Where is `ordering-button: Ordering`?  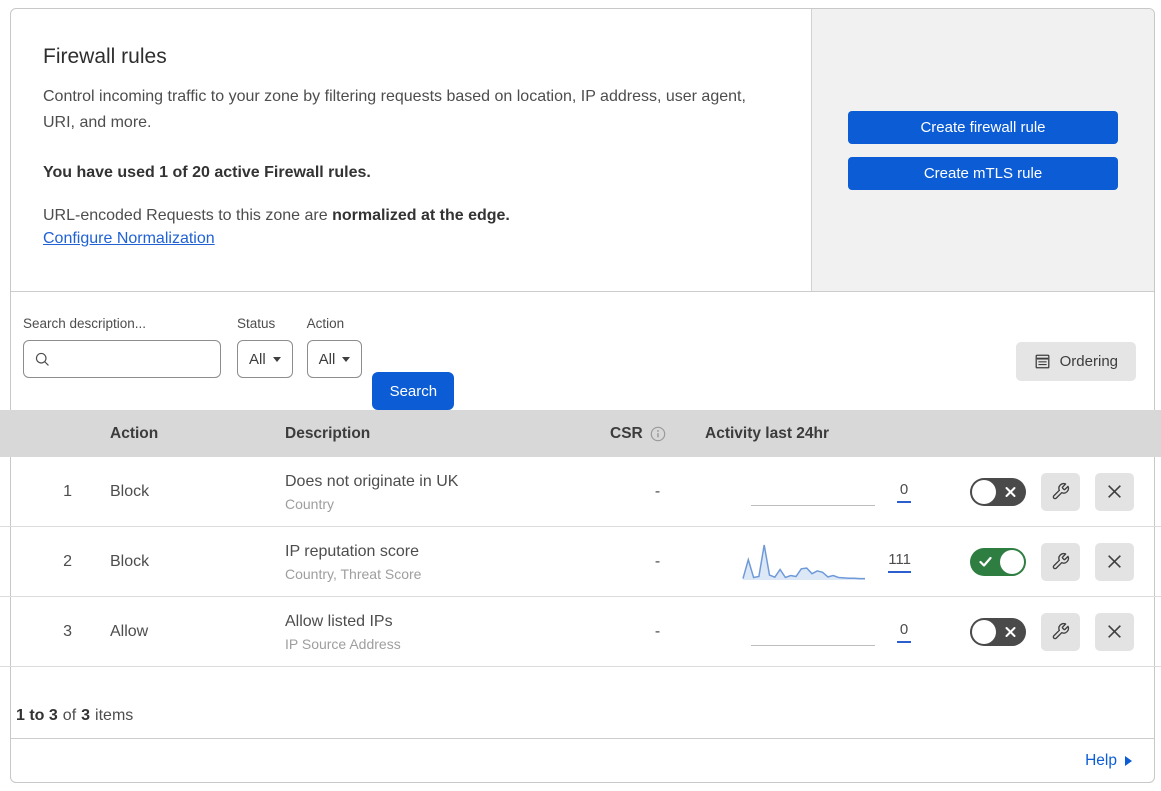 ordering-button: Ordering is located at coordinates (1075, 361).